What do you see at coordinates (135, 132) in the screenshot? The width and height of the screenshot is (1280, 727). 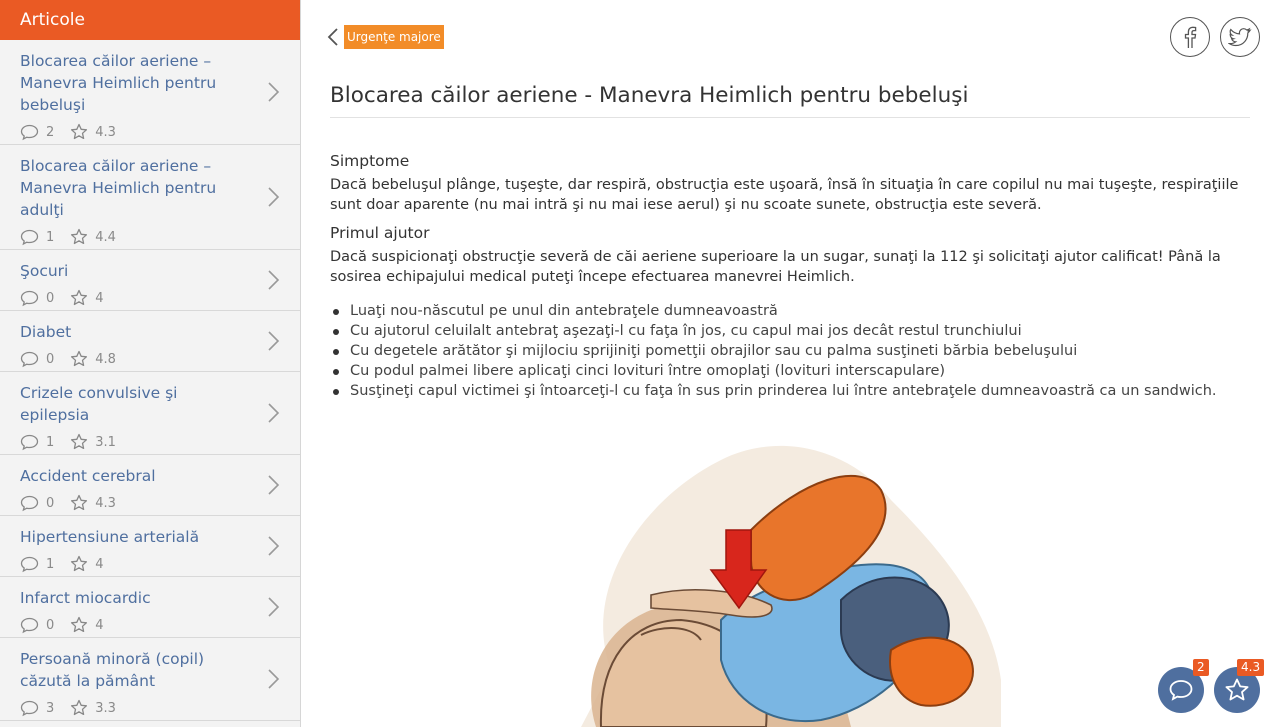 I see `article-meta: 2 4.3` at bounding box center [135, 132].